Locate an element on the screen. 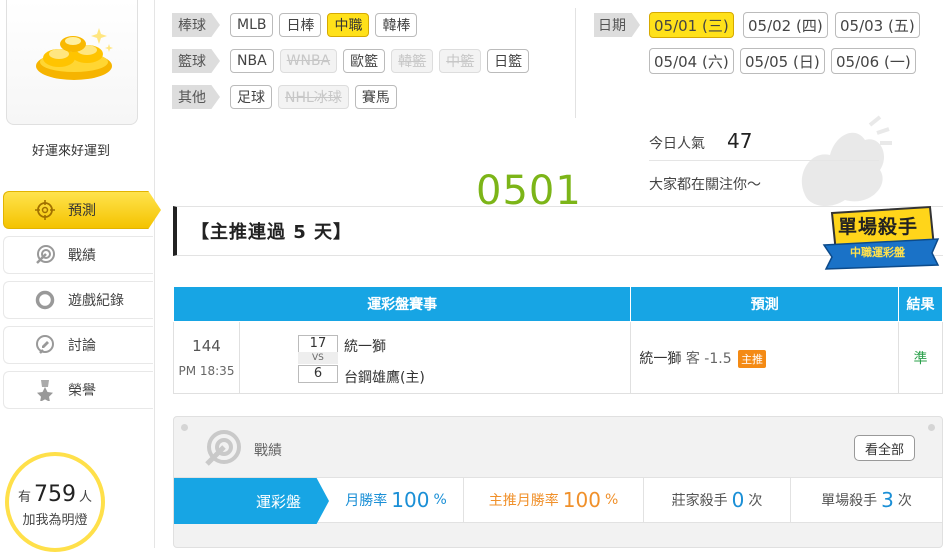 Image resolution: width=948 pixels, height=552 pixels. filter-kbo: 韓棒 is located at coordinates (396, 25).